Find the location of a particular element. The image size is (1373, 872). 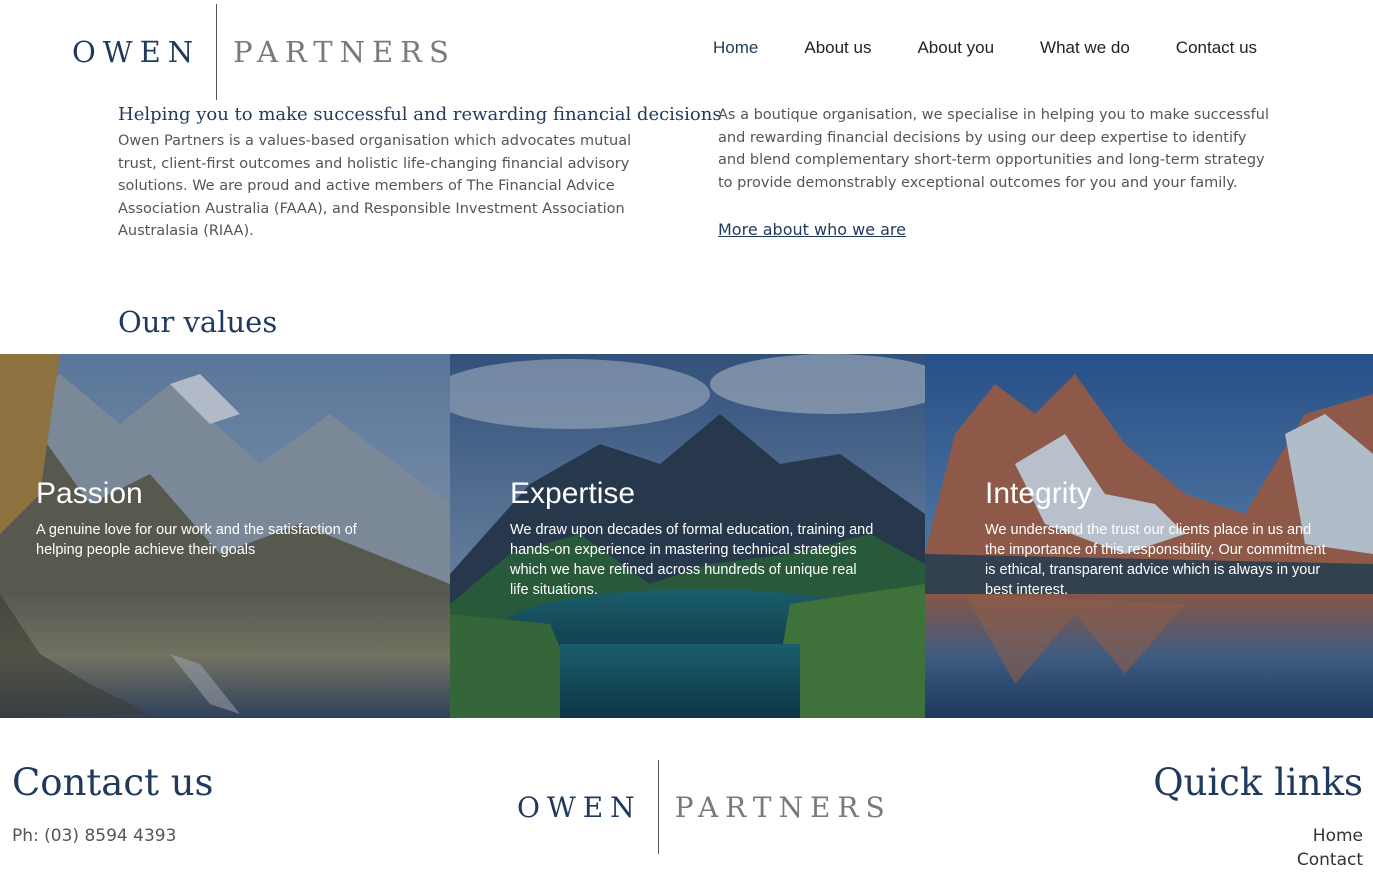

quick-links-list: Home Contact is located at coordinates (1330, 848).